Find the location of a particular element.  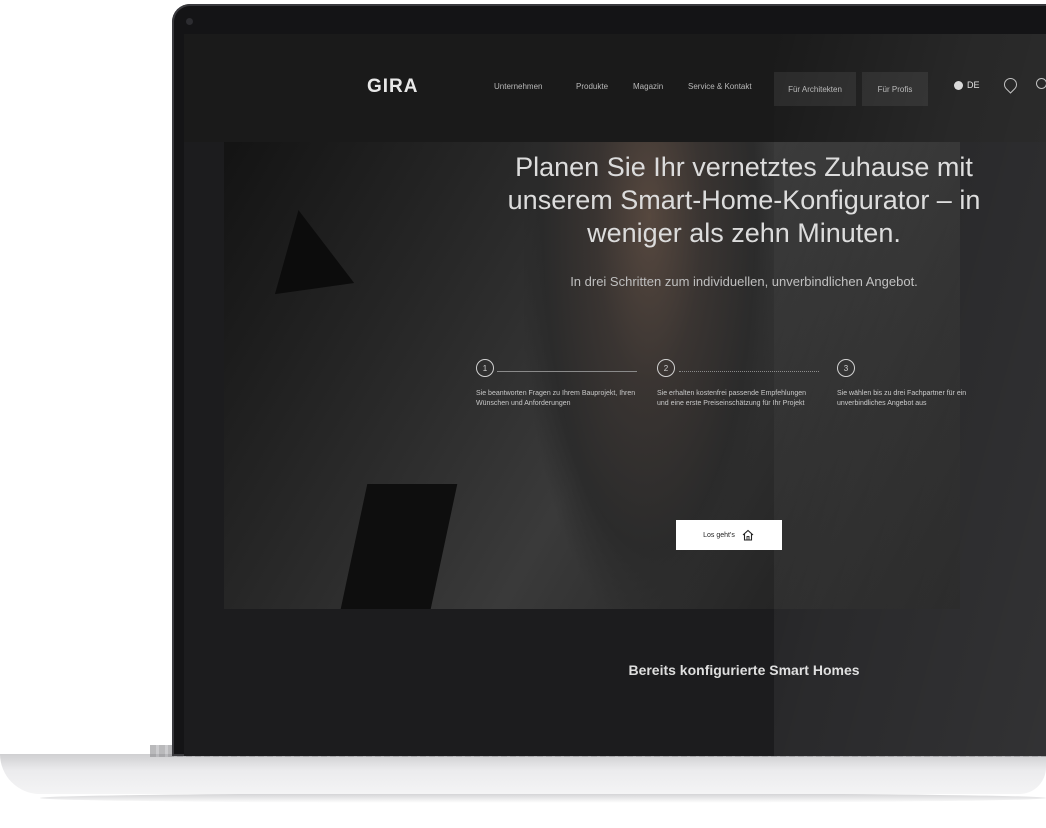

language-label: DE is located at coordinates (973, 85).